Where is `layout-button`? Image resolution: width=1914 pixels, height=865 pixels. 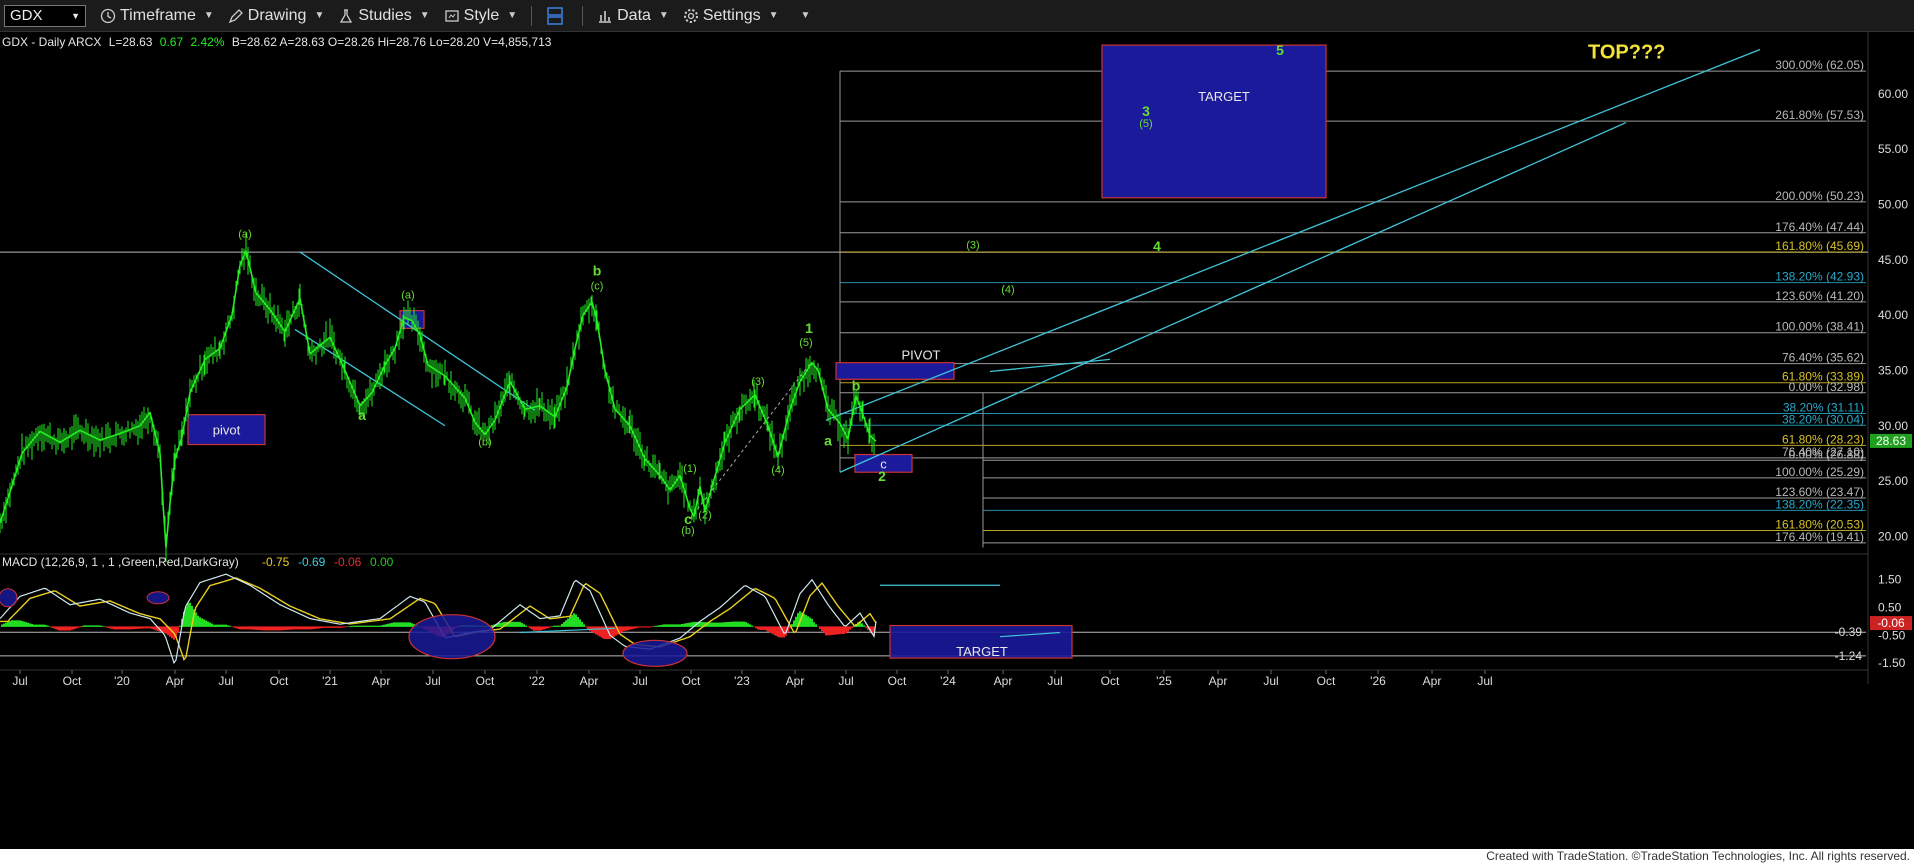 layout-button is located at coordinates (557, 16).